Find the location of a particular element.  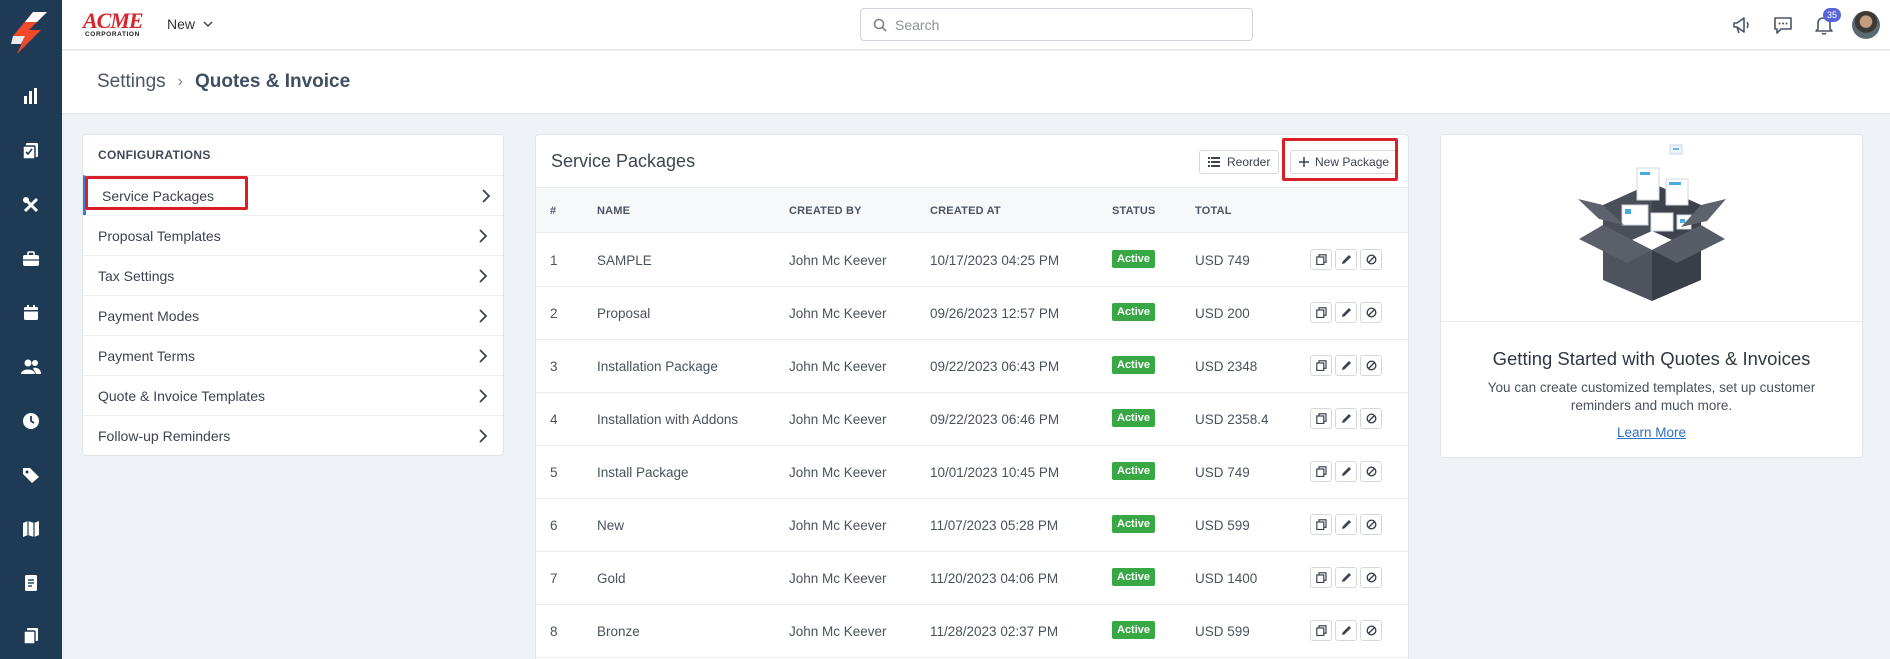

search-box is located at coordinates (1056, 24).